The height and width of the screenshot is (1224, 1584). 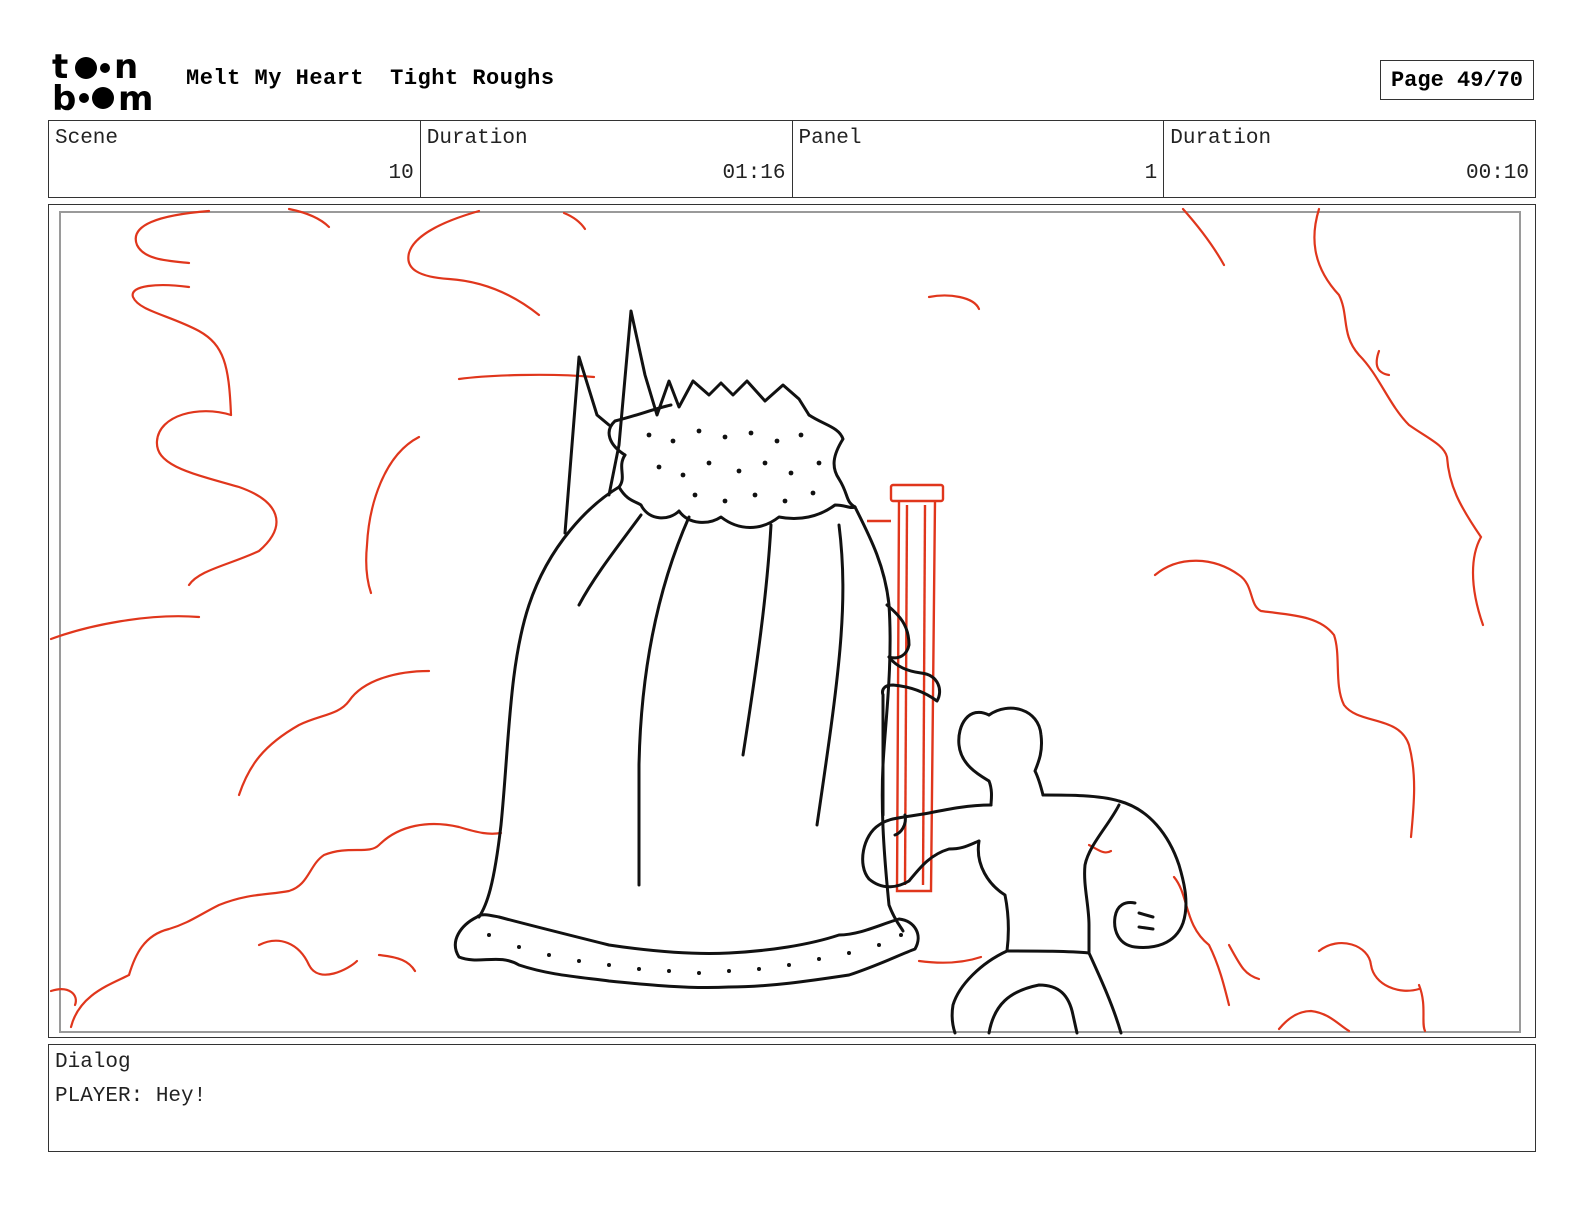 I want to click on page-indicator: Page 49/70, so click(x=1457, y=80).